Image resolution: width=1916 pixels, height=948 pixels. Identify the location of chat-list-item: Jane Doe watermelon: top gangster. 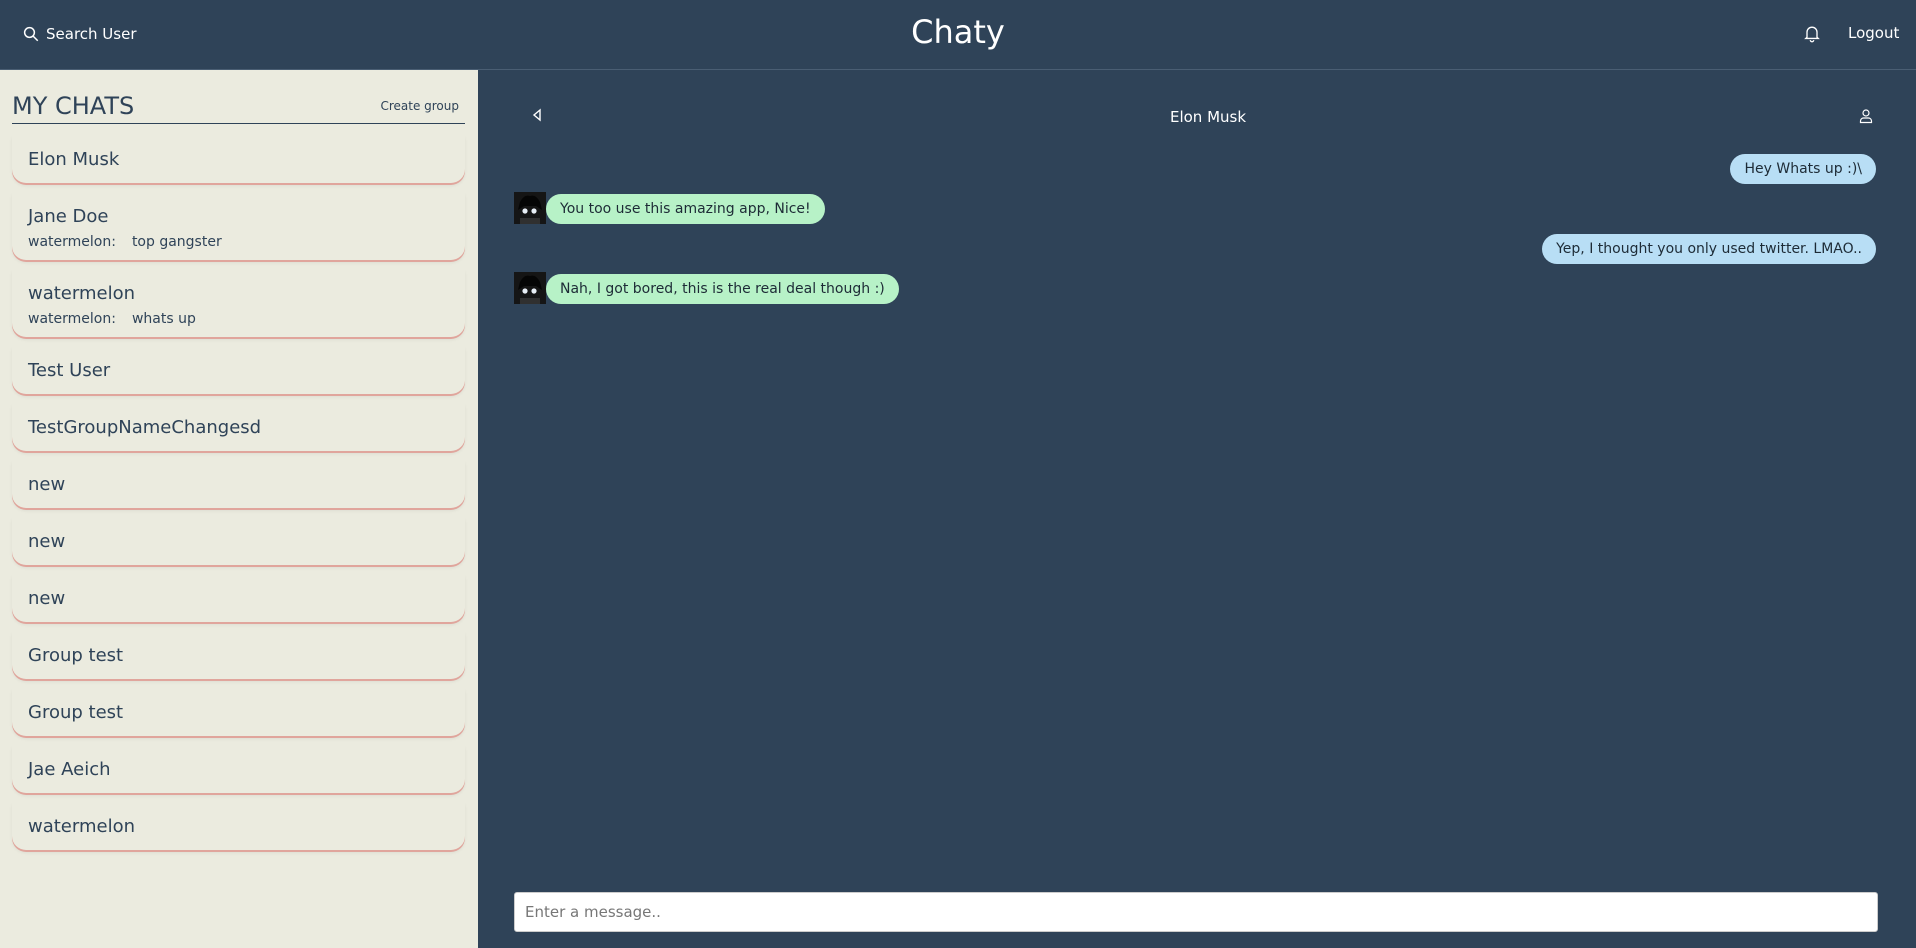
(238, 226).